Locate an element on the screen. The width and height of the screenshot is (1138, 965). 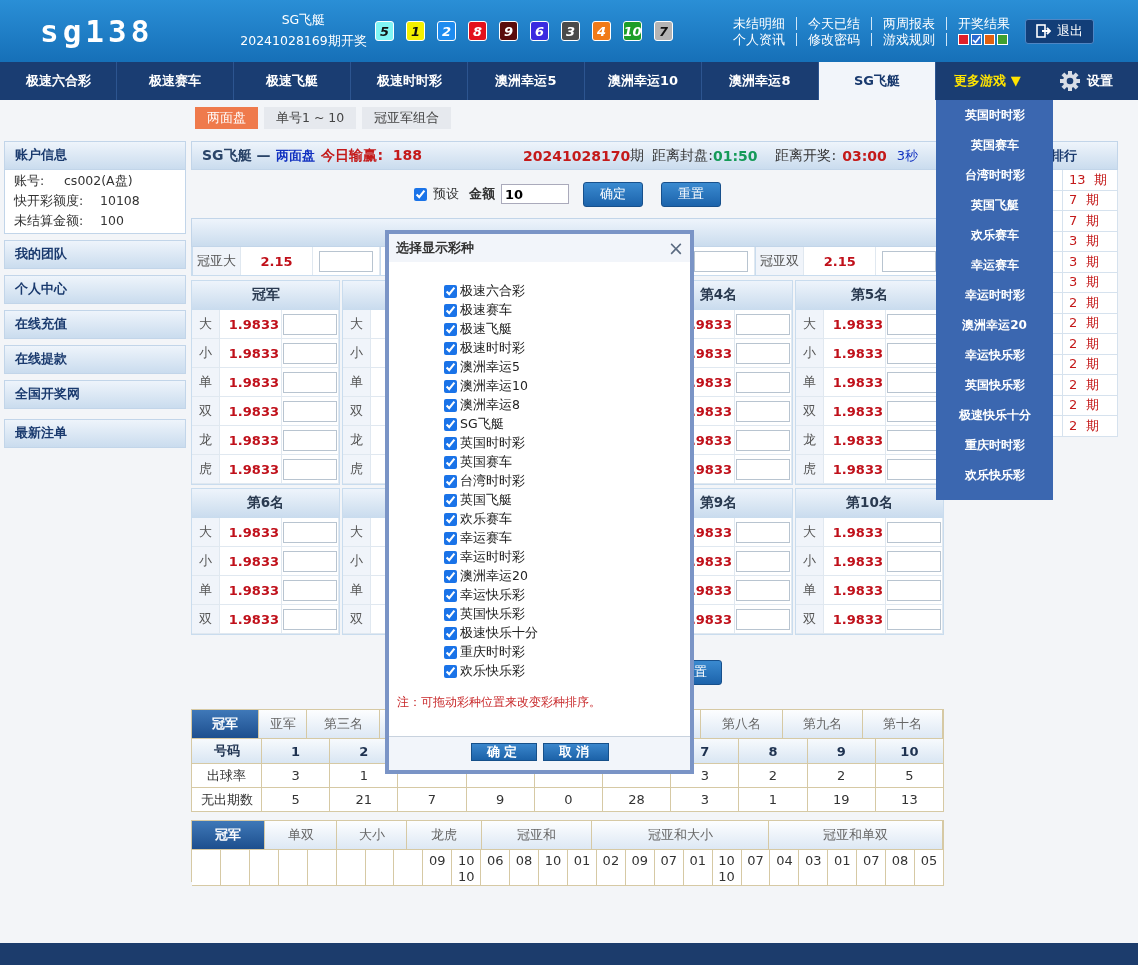
menu-item: 极速快乐十分 is located at coordinates (994, 415).